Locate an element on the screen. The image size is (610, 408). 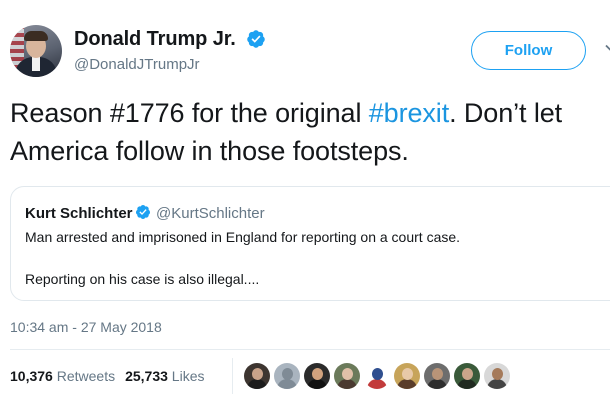
chevron-down-icon is located at coordinates (607, 48).